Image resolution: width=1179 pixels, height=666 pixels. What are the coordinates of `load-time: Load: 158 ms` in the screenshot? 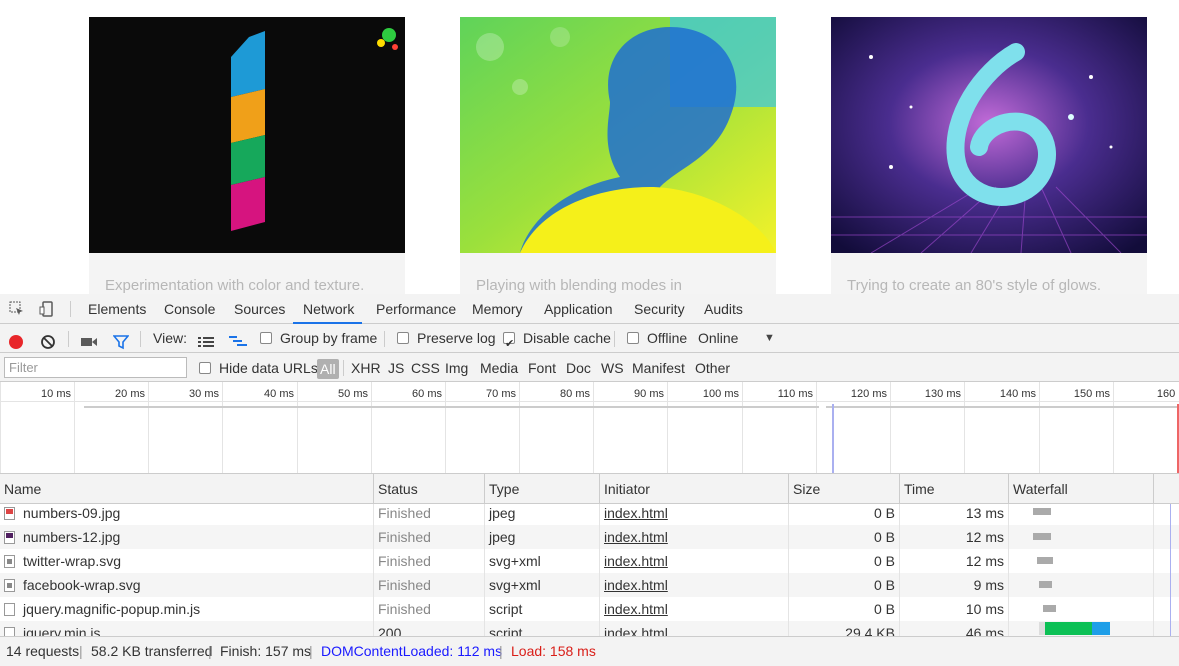 It's located at (553, 651).